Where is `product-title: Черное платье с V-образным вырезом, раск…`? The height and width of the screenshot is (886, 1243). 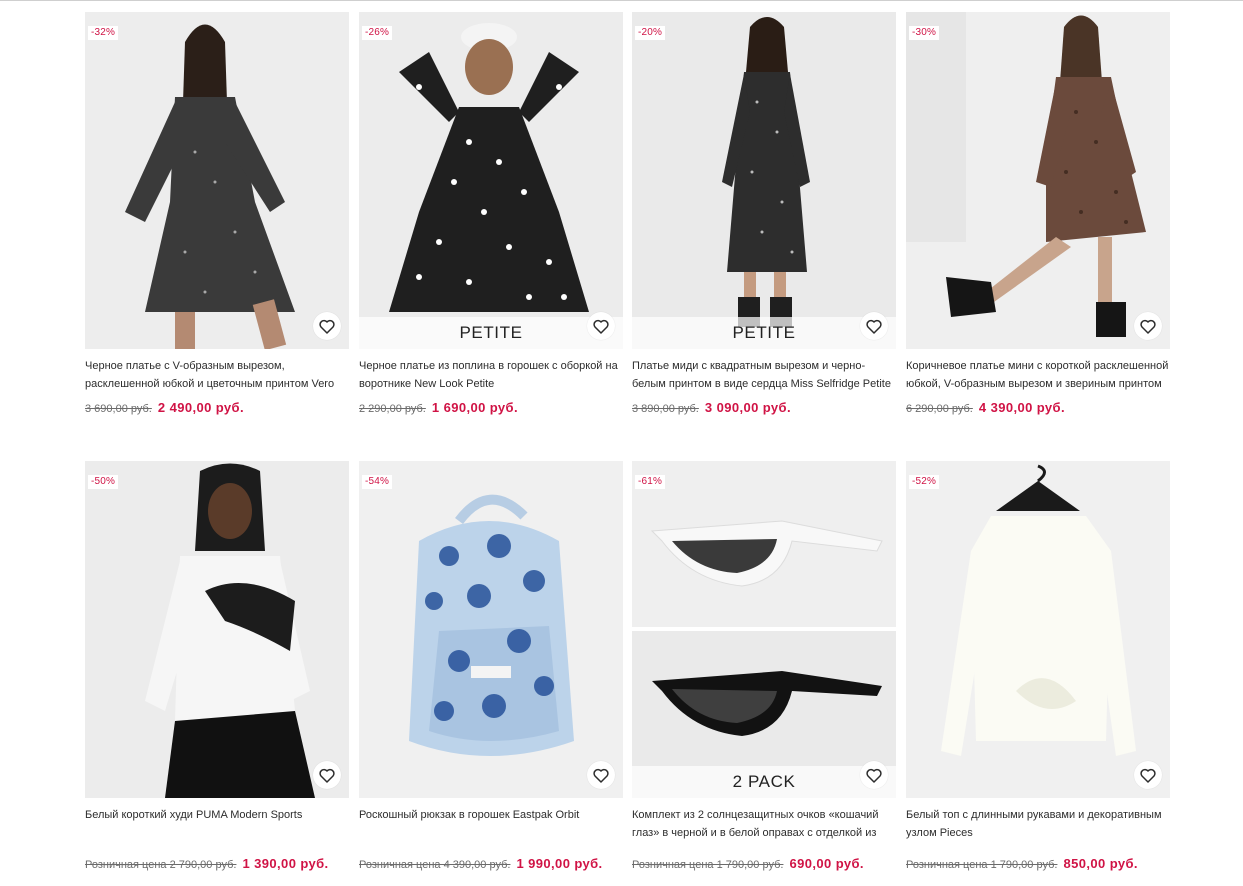 product-title: Черное платье с V-образным вырезом, раск… is located at coordinates (217, 375).